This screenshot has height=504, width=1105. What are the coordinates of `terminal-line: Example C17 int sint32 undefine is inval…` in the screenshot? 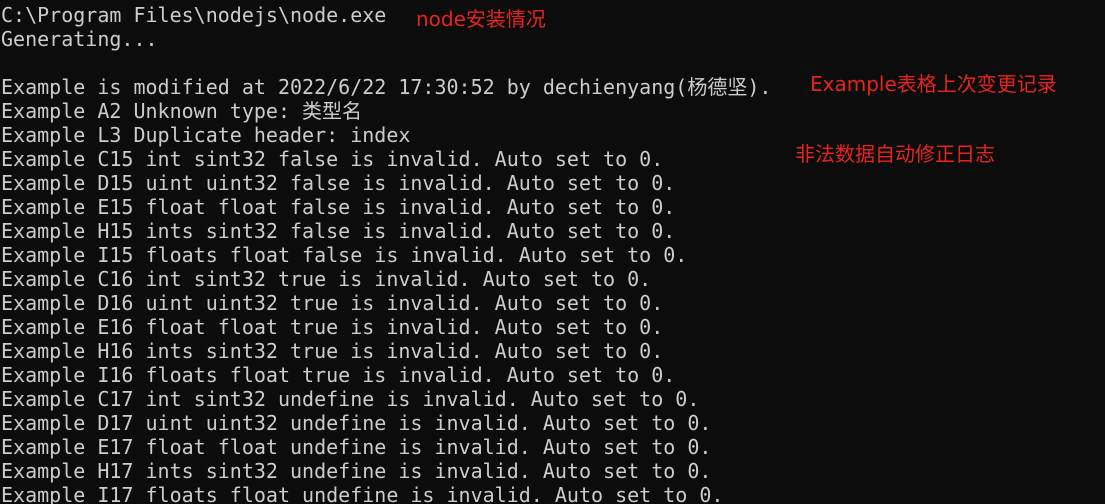 It's located at (350, 399).